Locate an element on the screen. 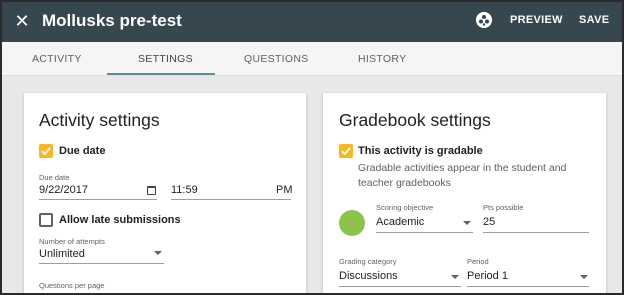 Image resolution: width=624 pixels, height=295 pixels. grading-category-underline is located at coordinates (400, 286).